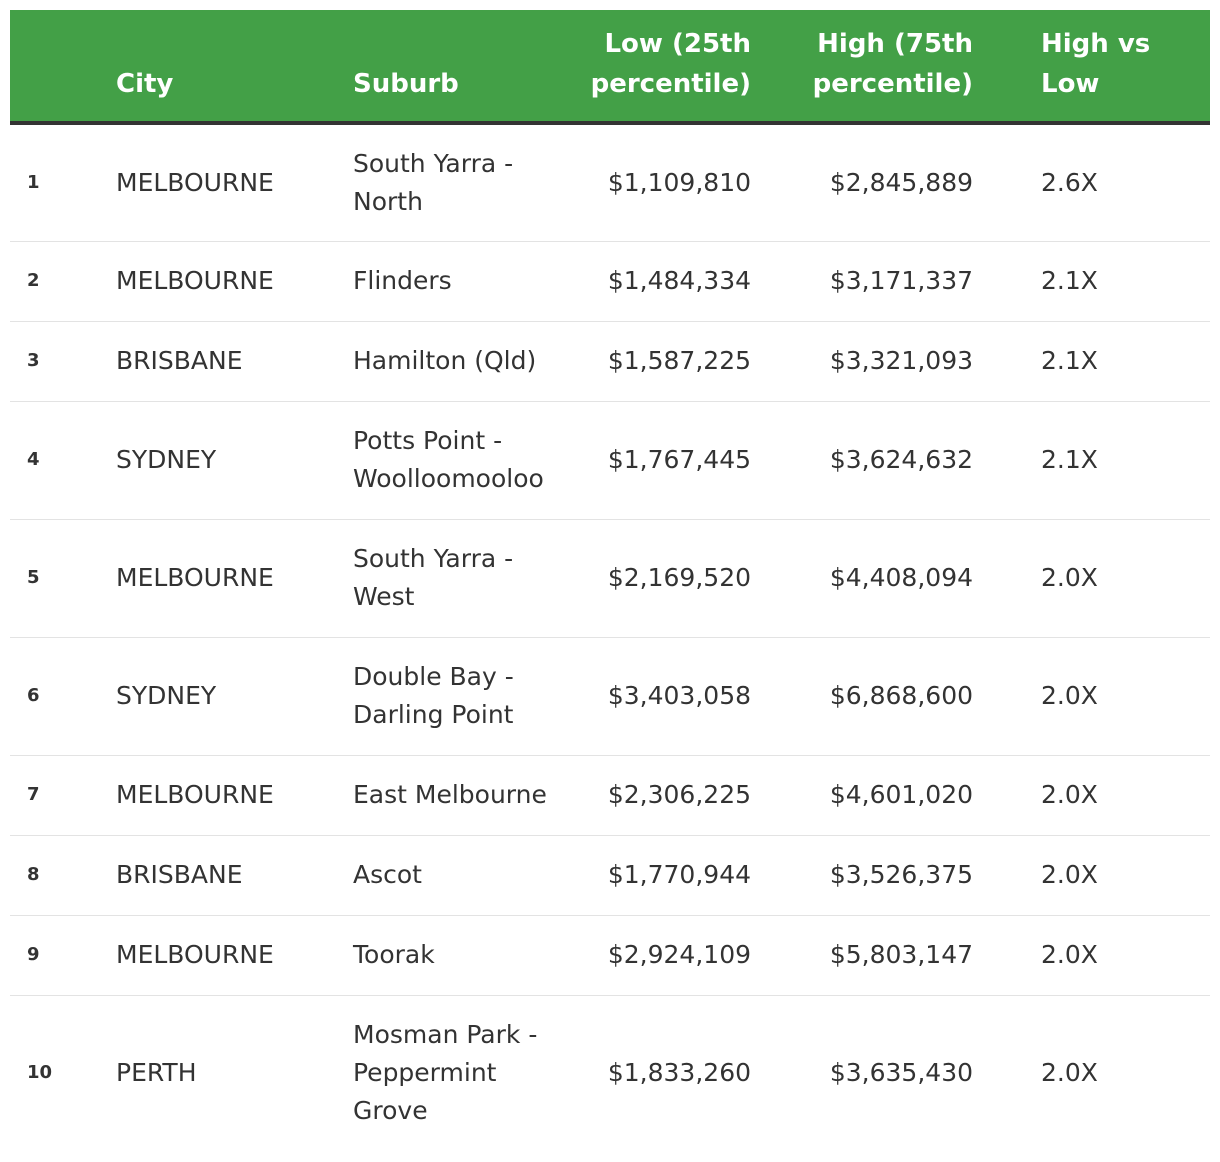  I want to click on high-price-cell: $3,321,093, so click(894, 361).